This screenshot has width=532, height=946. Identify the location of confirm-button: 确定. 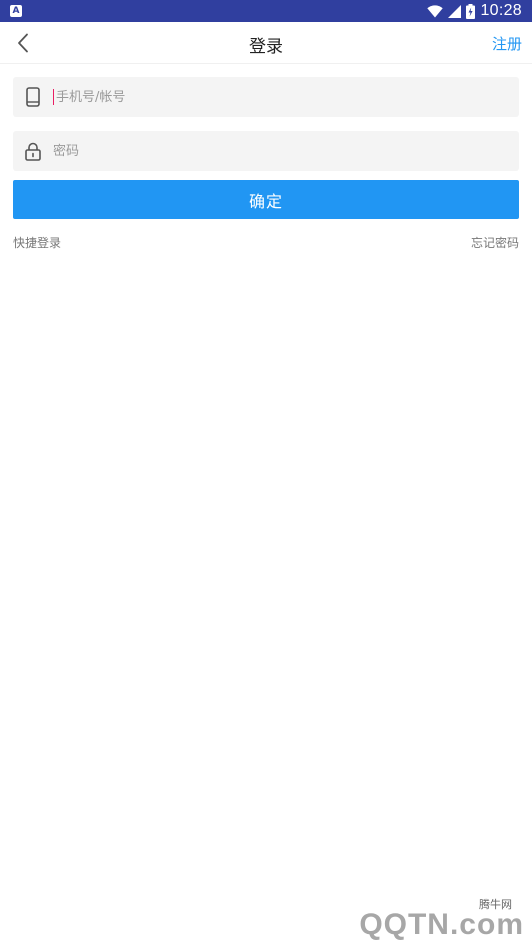
(266, 199).